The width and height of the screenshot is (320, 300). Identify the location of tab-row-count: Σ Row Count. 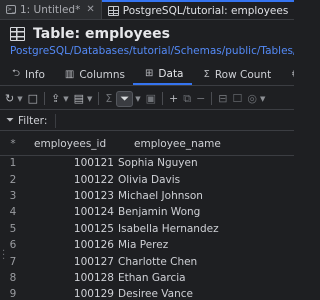
(236, 74).